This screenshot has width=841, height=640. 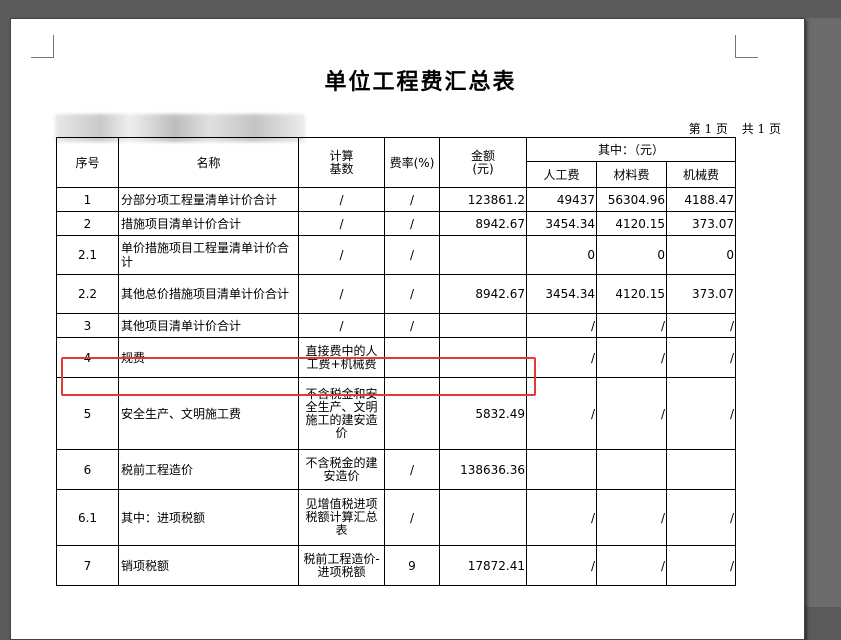 What do you see at coordinates (341, 469) in the screenshot?
I see `cell-basis: 不含税金的建安造价` at bounding box center [341, 469].